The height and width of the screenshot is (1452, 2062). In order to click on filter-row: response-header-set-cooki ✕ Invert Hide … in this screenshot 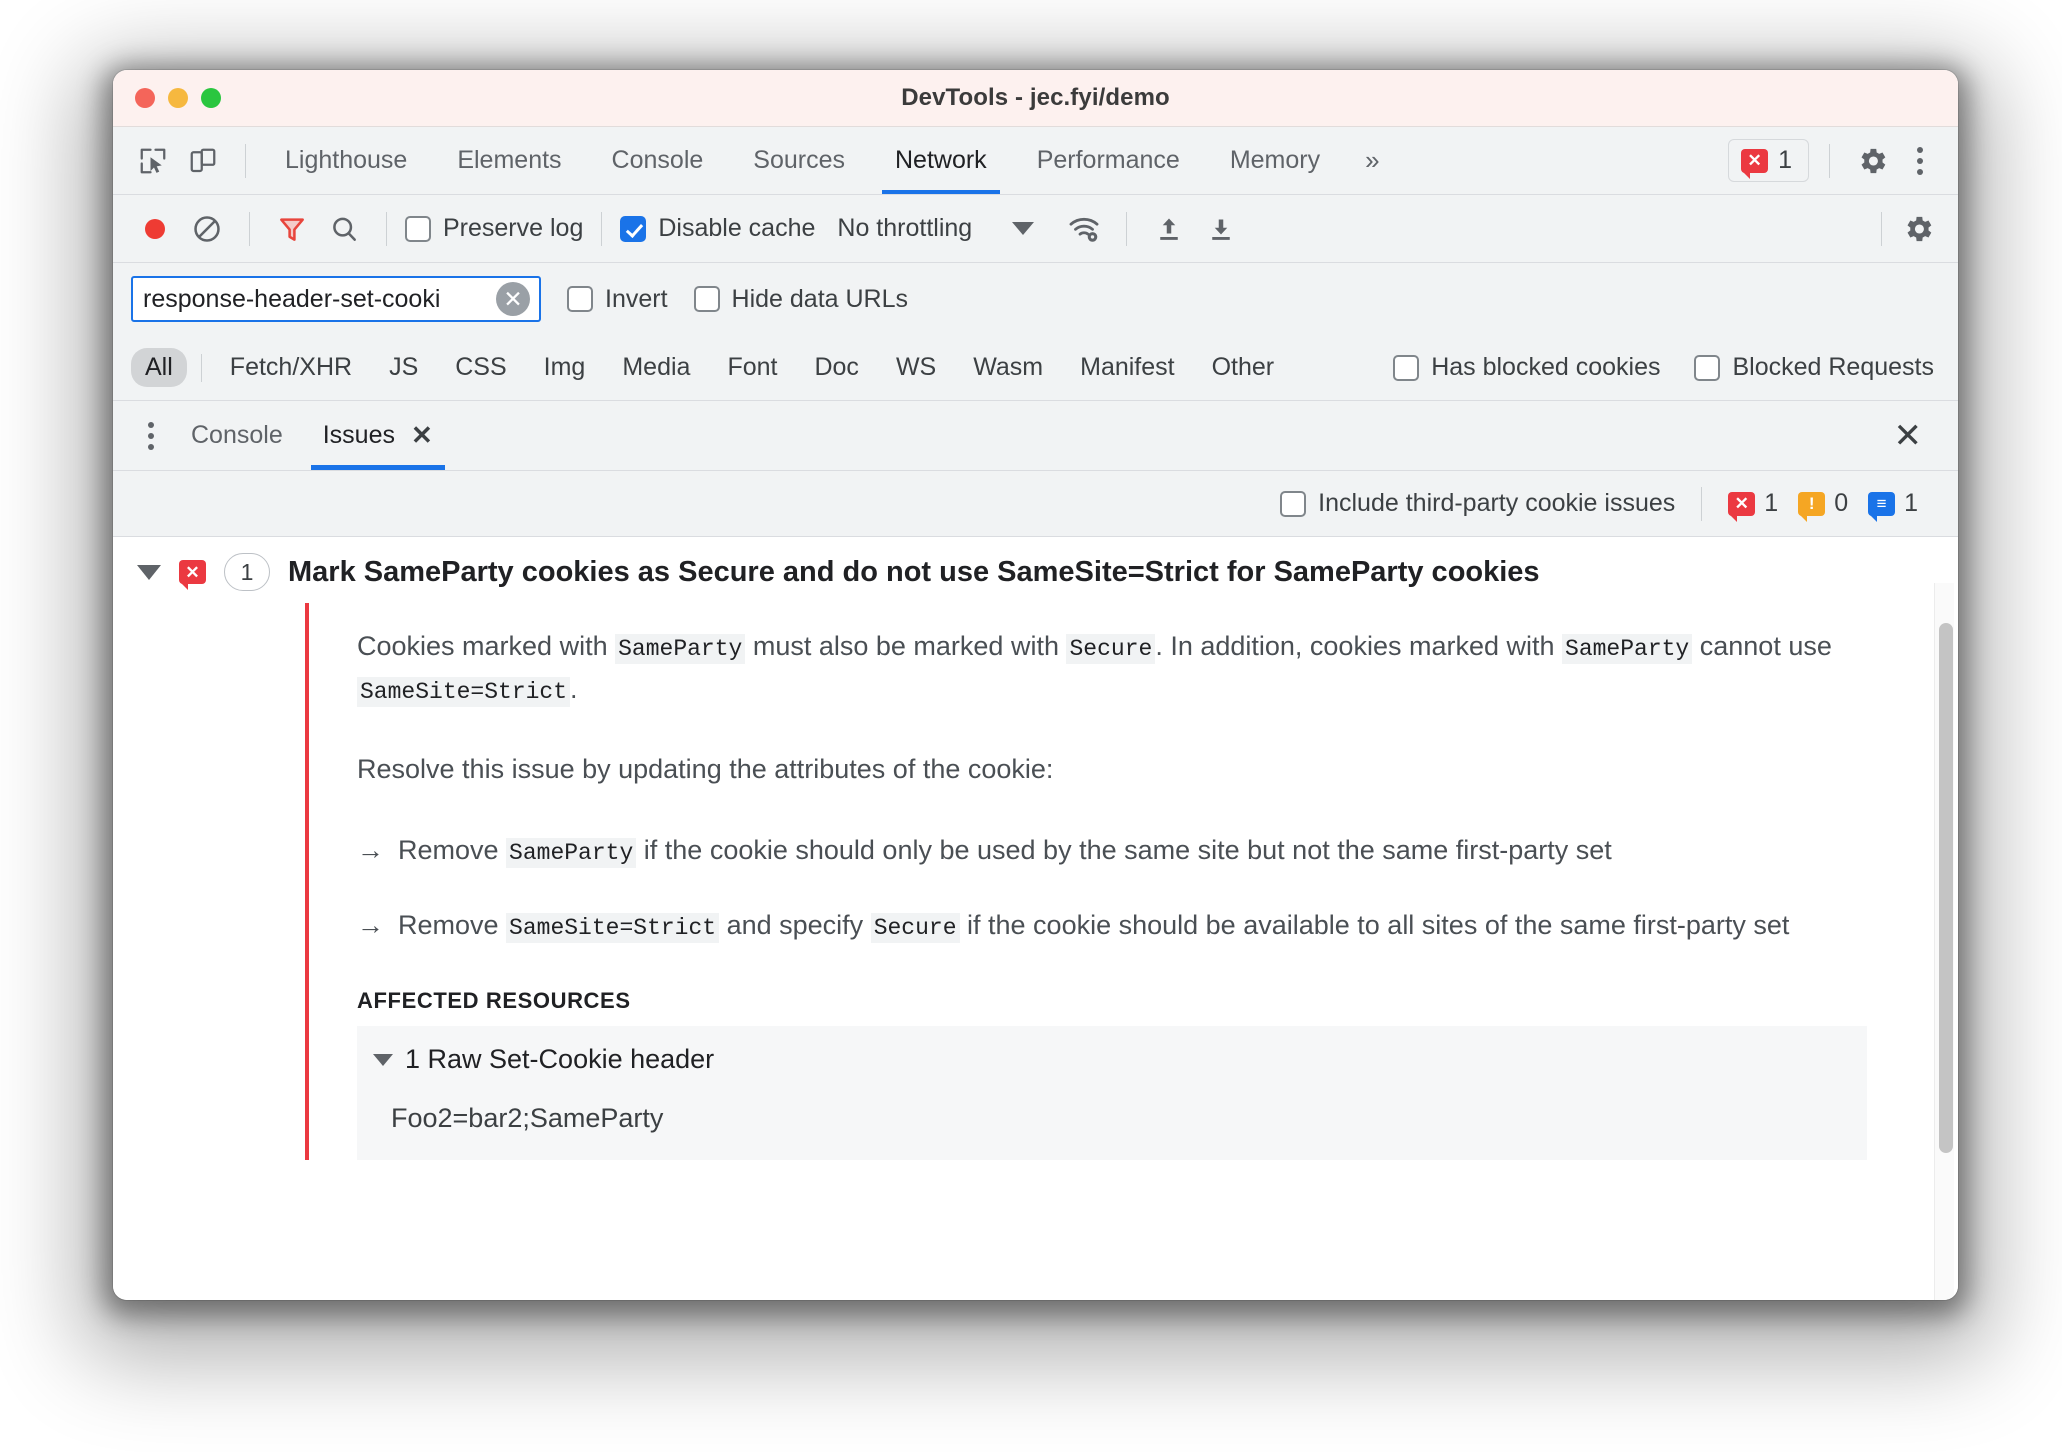, I will do `click(1035, 299)`.